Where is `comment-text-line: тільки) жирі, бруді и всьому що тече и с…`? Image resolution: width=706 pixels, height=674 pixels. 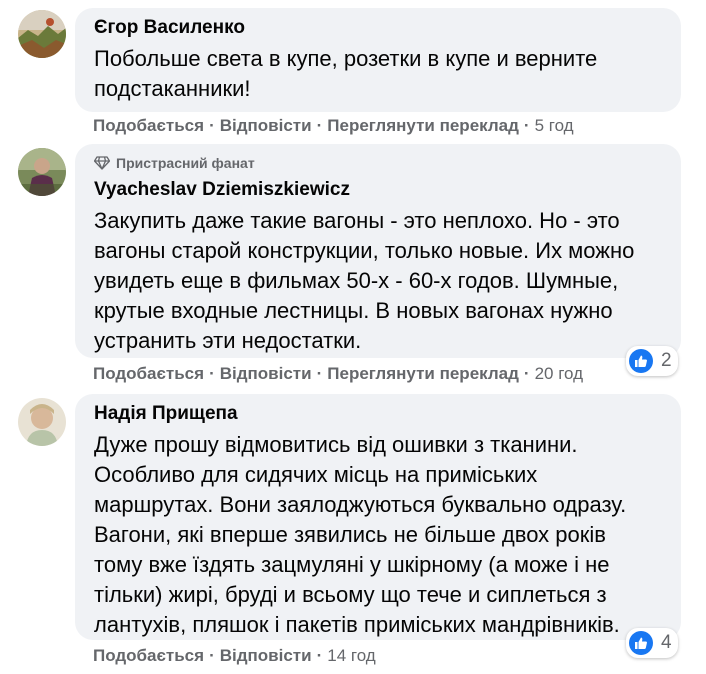 comment-text-line: тільки) жирі, бруді и всьому що тече и с… is located at coordinates (350, 594).